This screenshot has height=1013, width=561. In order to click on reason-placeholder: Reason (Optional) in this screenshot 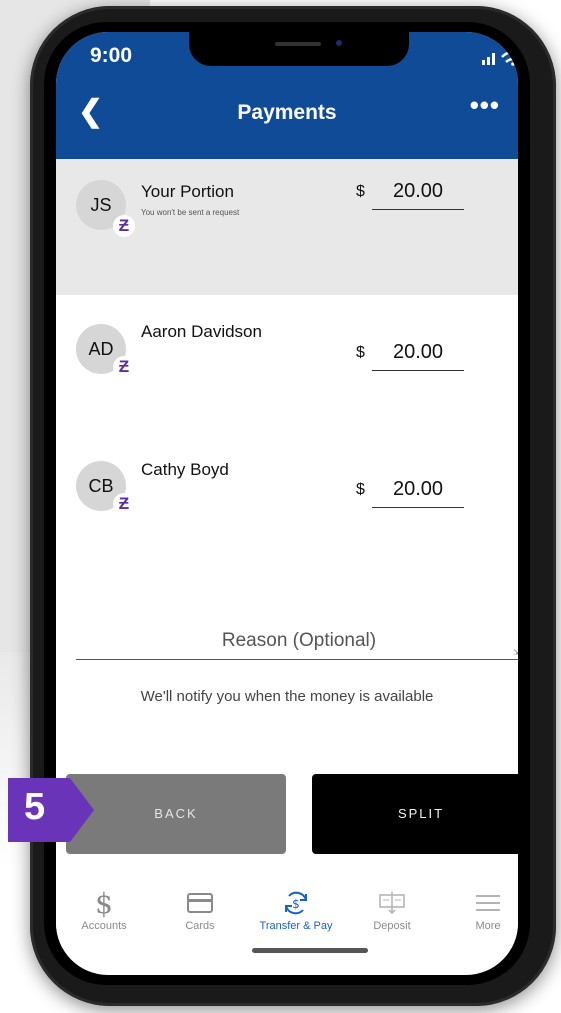, I will do `click(299, 640)`.